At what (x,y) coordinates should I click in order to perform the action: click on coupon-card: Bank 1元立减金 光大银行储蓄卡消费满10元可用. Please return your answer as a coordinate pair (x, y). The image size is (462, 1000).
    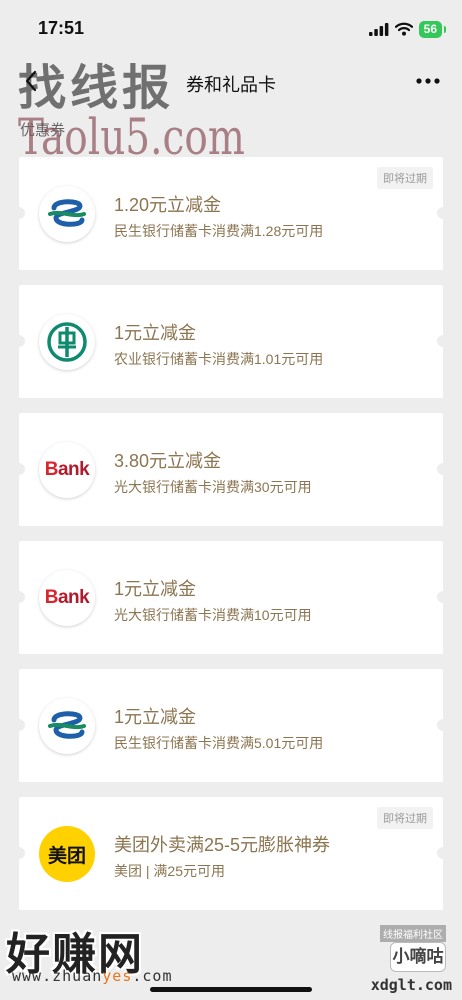
    Looking at the image, I should click on (231, 597).